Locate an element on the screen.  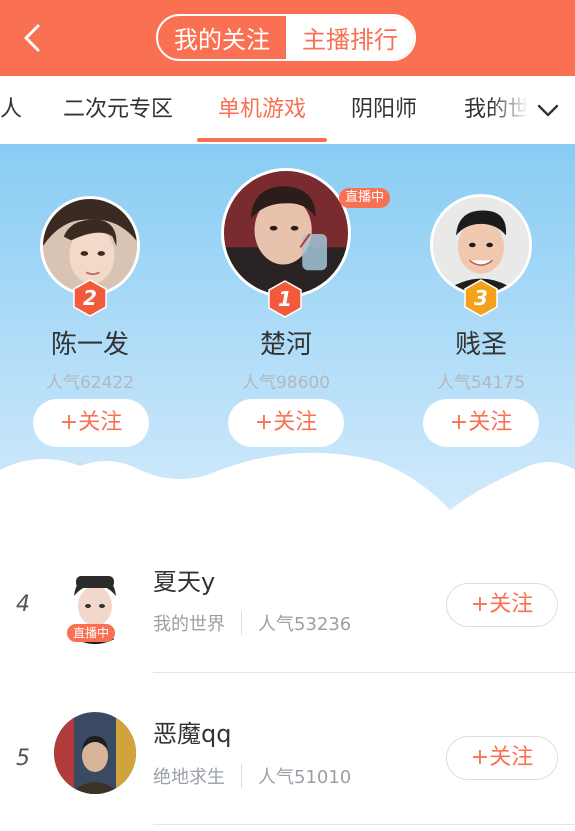
popularity-count: 人气54175 is located at coordinates (481, 383).